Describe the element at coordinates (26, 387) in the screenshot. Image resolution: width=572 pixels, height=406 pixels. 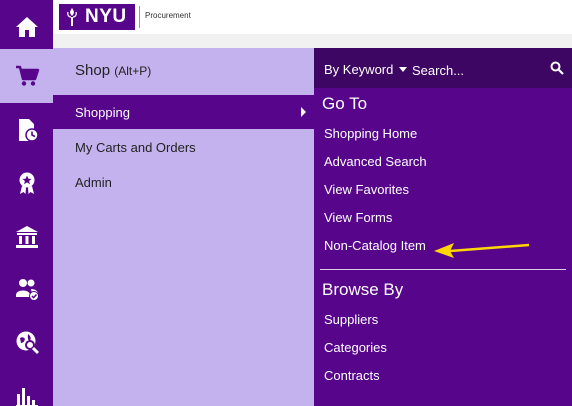
I see `nav-reports` at that location.